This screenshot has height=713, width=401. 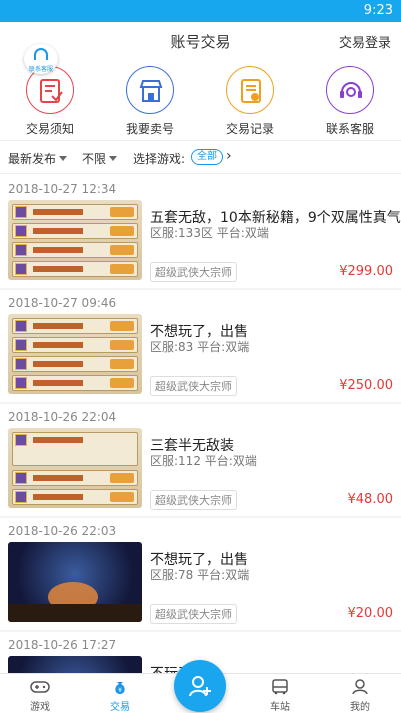 I want to click on filter-bar: 最新发布 不限 选择游戏: 全部 ›, so click(x=200, y=157).